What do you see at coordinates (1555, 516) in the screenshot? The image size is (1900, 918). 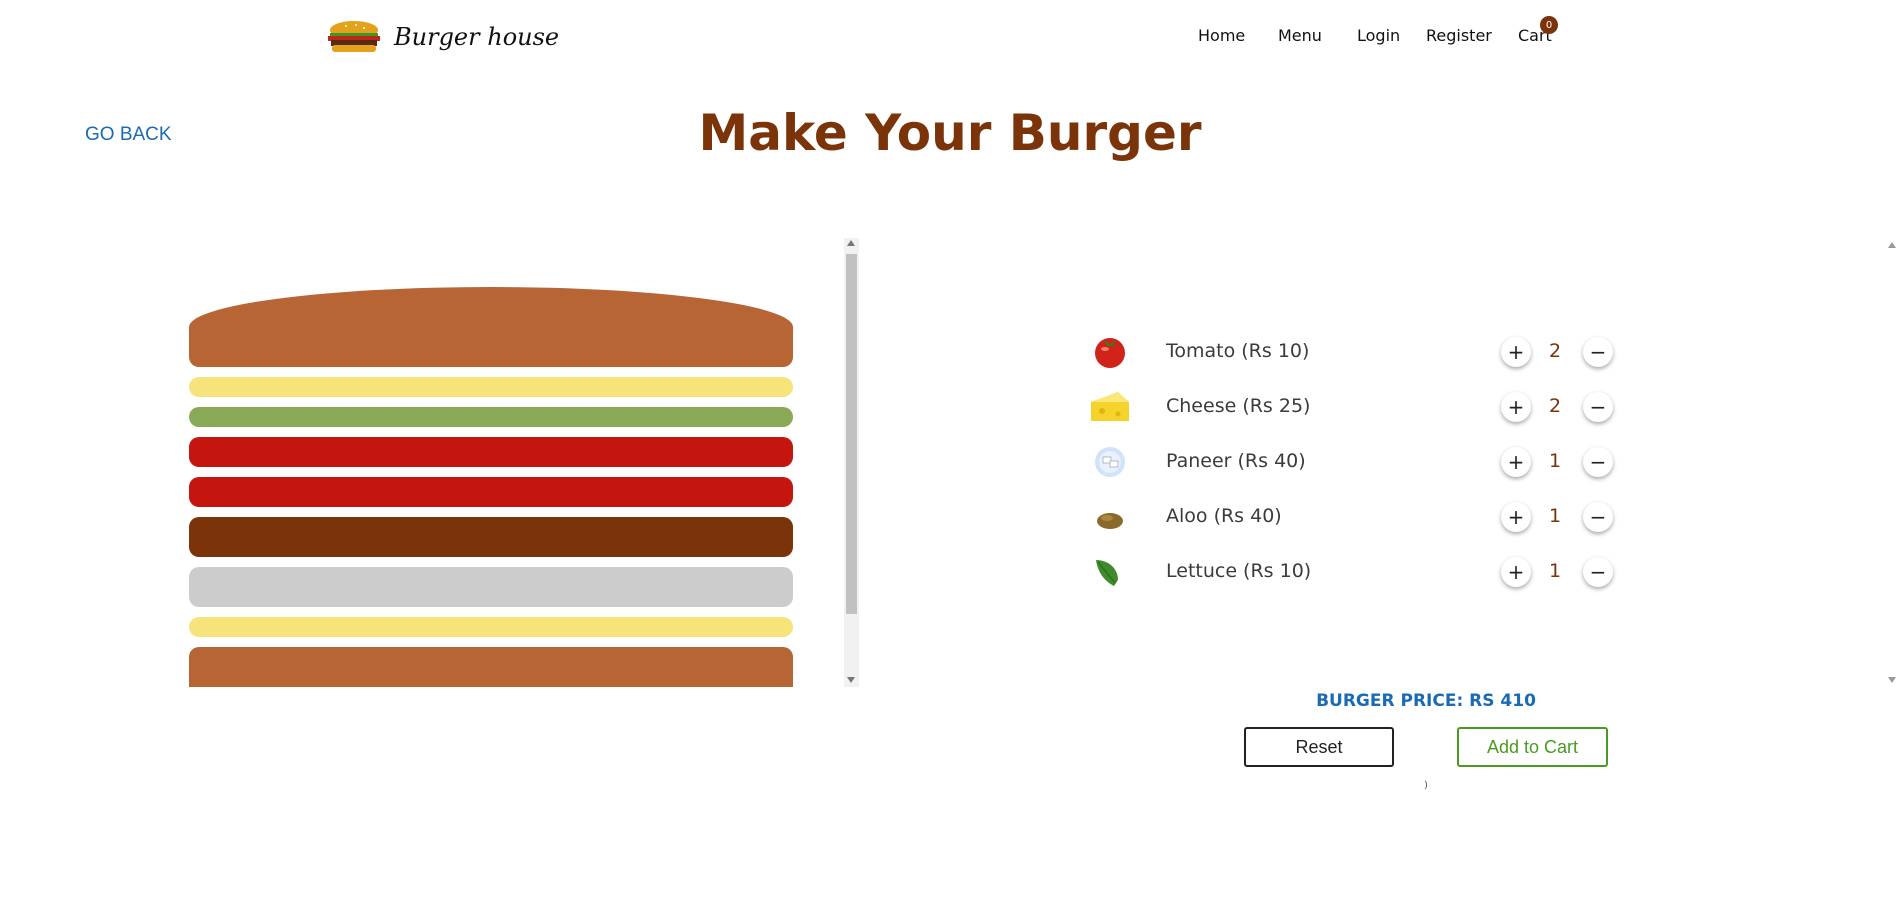 I see `aloo-quantity: 1` at bounding box center [1555, 516].